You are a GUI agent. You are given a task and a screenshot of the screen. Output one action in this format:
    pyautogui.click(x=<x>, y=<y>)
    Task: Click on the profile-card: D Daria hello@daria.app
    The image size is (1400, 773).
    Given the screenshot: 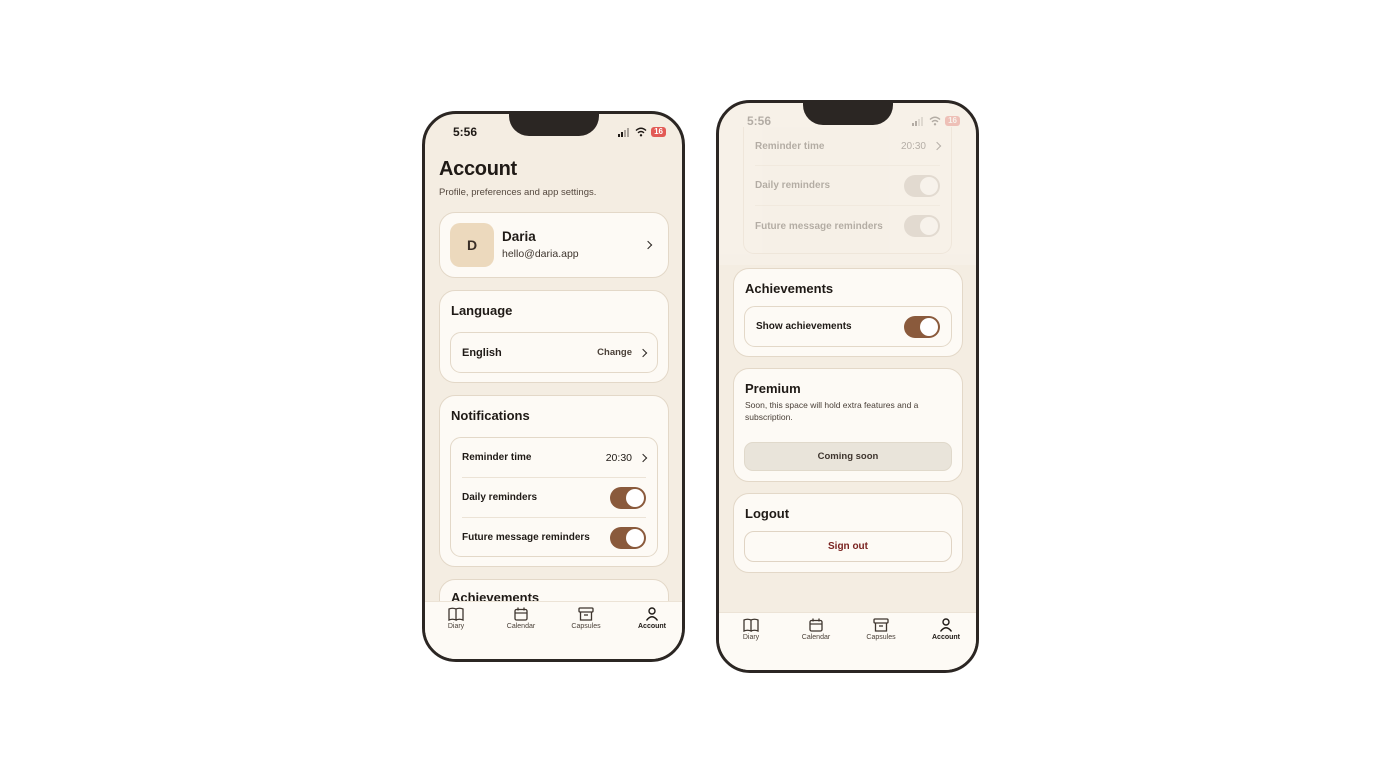 What is the action you would take?
    pyautogui.click(x=554, y=245)
    